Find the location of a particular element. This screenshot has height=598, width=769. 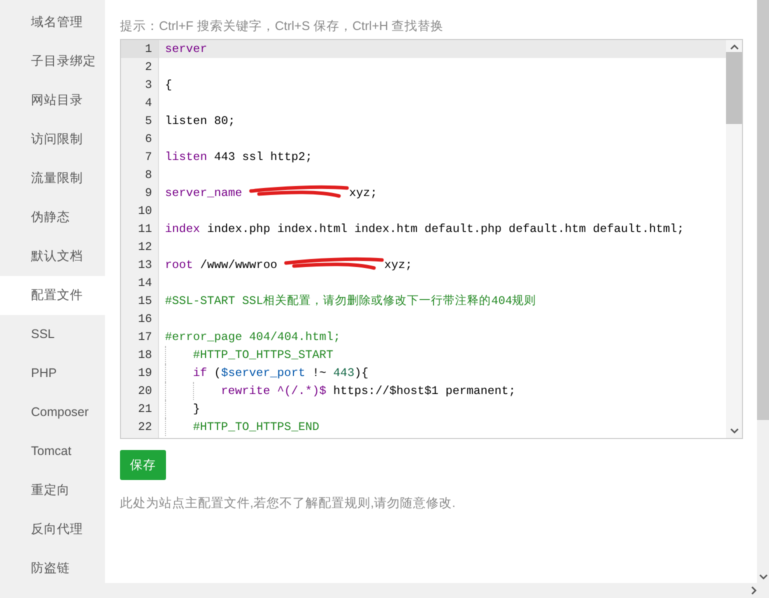

editor-scrollbar is located at coordinates (734, 239).